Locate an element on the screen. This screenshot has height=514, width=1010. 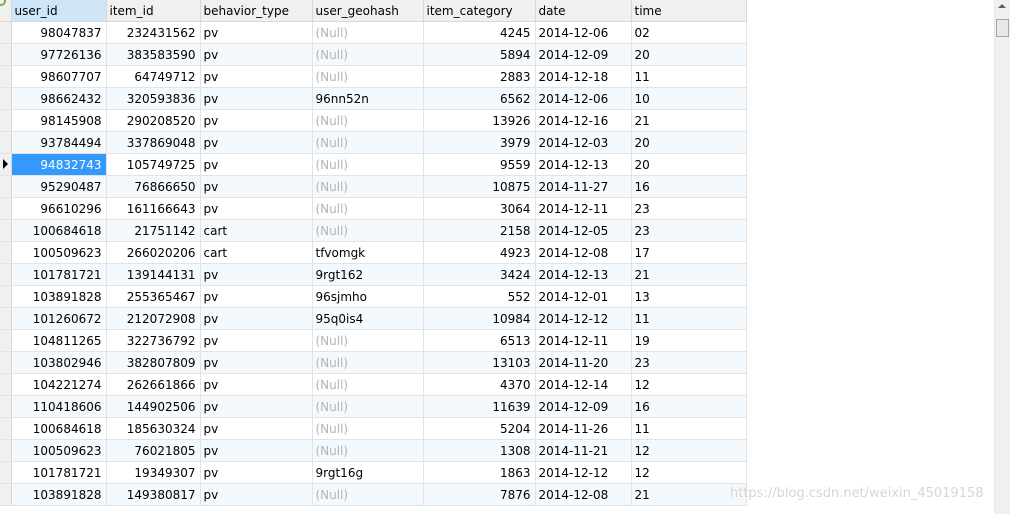
cell-user-id: 100509623 is located at coordinates (59, 450).